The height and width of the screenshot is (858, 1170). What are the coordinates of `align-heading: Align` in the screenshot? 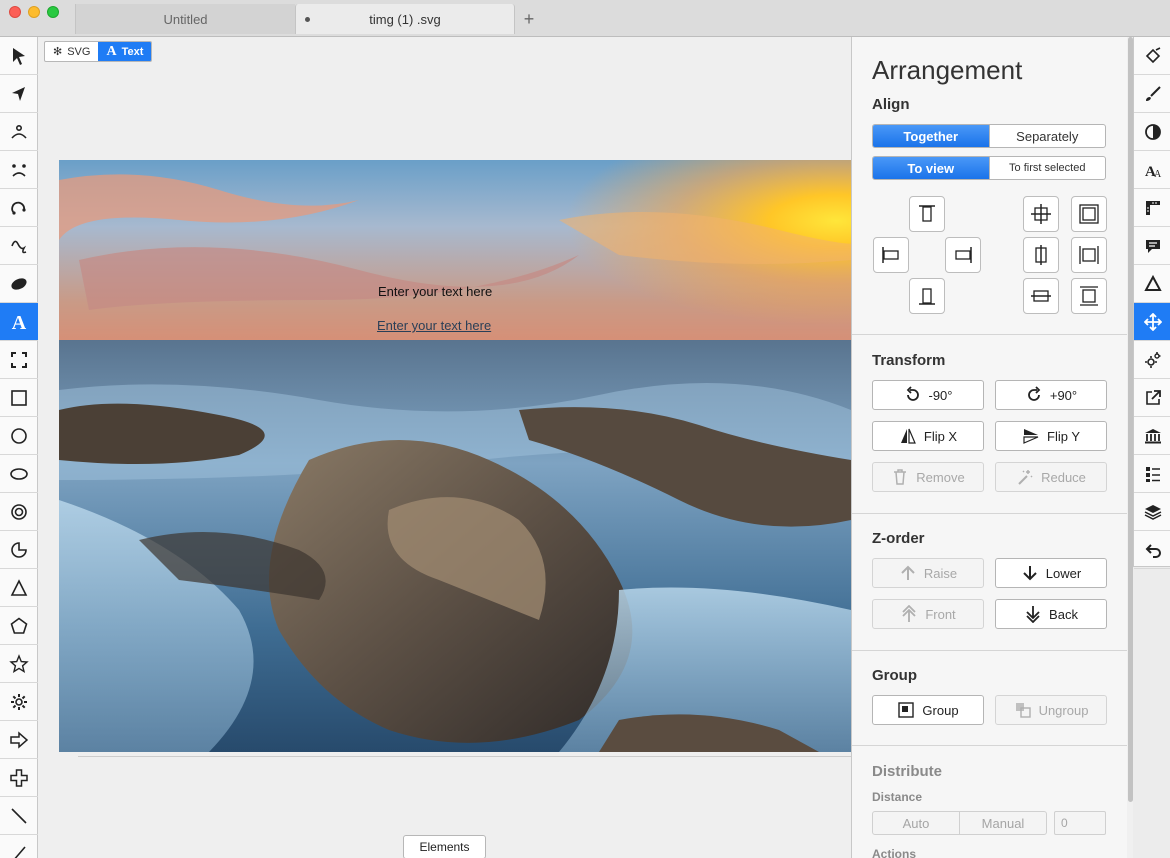 It's located at (891, 104).